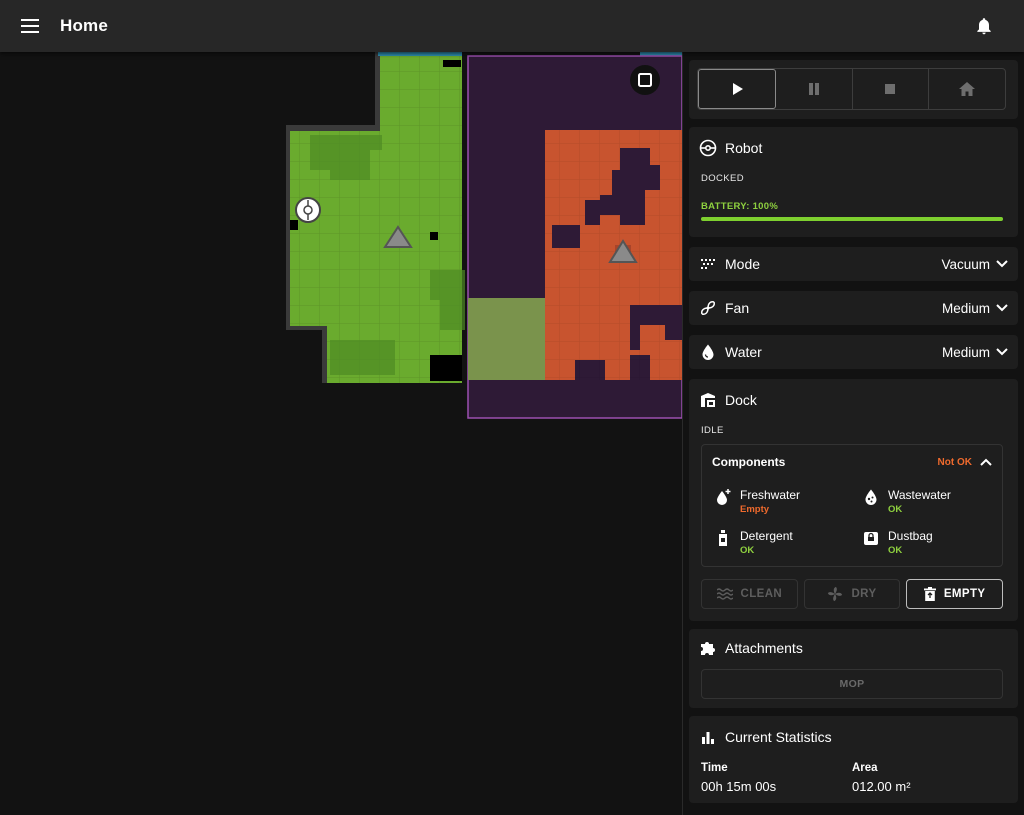 This screenshot has height=815, width=1024. Describe the element at coordinates (965, 352) in the screenshot. I see `water-value: Medium` at that location.